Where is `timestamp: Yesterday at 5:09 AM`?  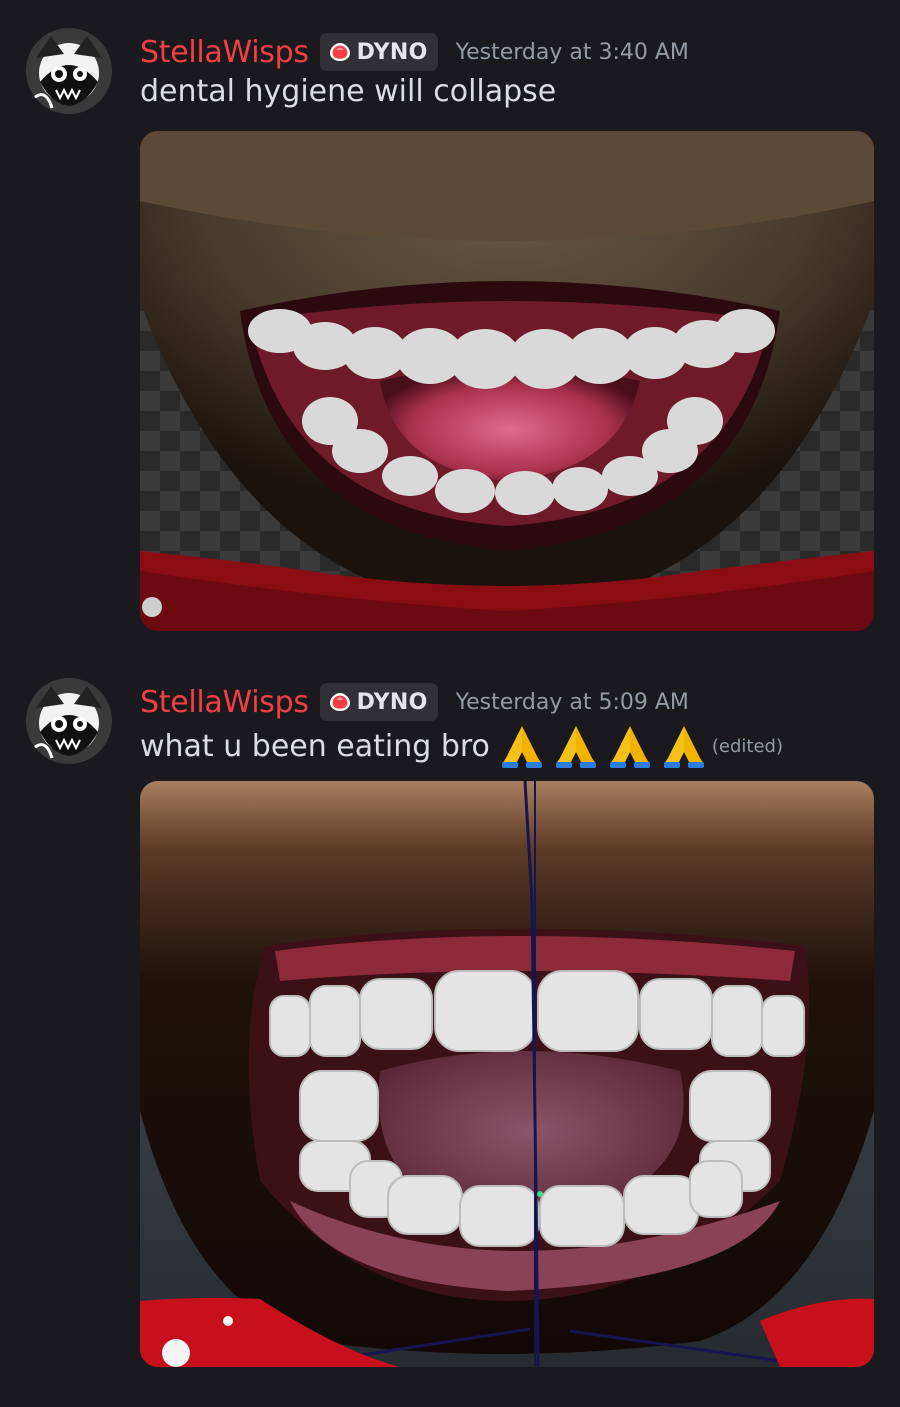
timestamp: Yesterday at 5:09 AM is located at coordinates (572, 702).